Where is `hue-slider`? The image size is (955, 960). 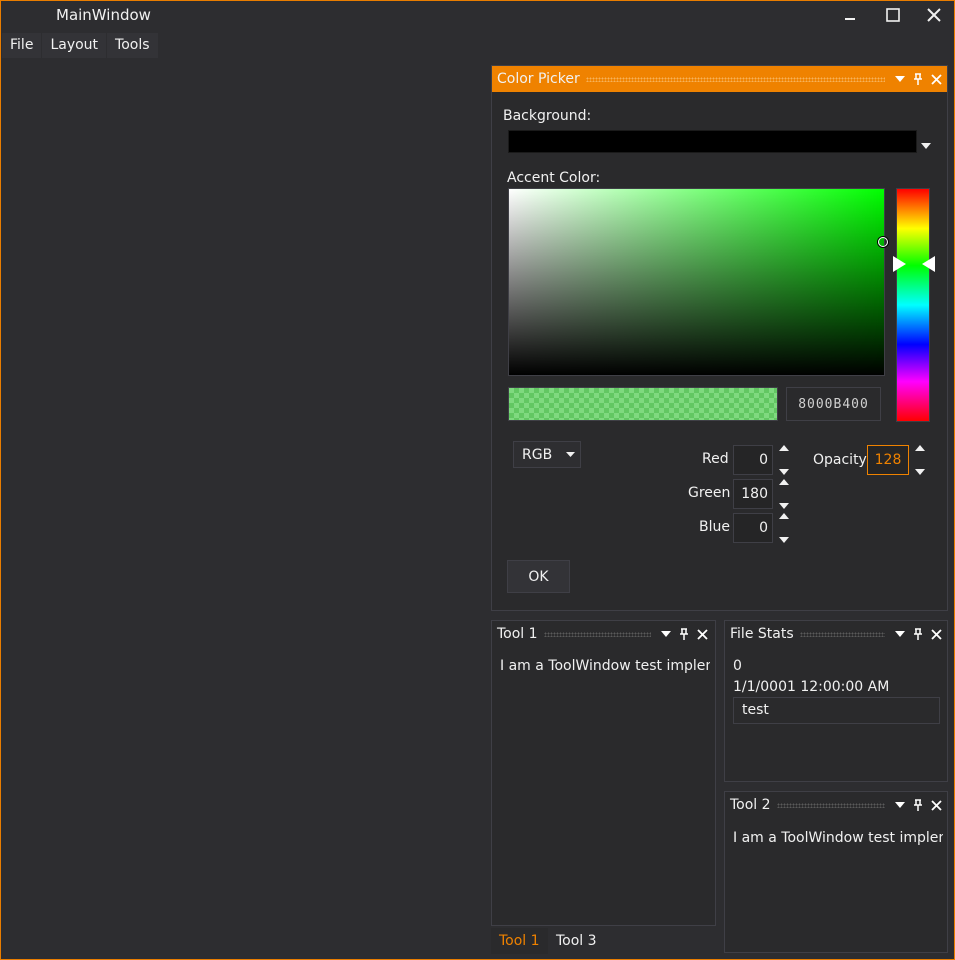 hue-slider is located at coordinates (913, 305).